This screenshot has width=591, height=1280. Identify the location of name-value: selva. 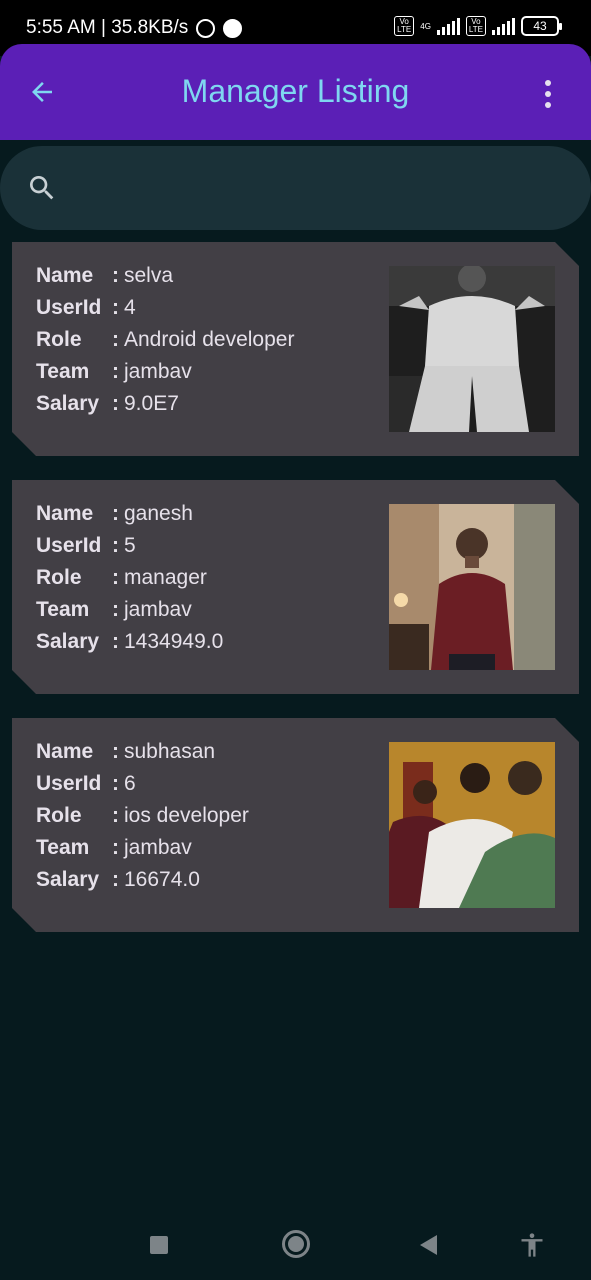
(149, 275).